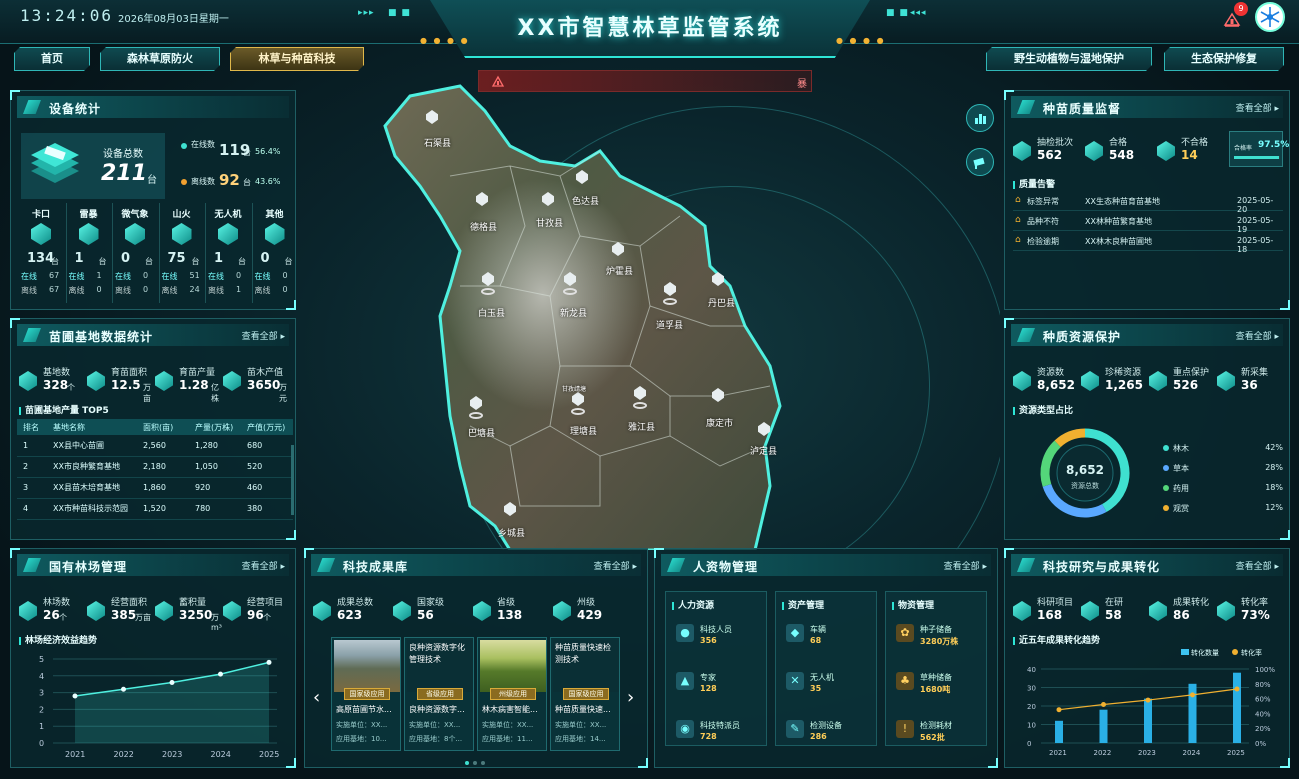 This screenshot has width=1299, height=779. Describe the element at coordinates (1051, 373) in the screenshot. I see `stat-label: 资源数` at that location.